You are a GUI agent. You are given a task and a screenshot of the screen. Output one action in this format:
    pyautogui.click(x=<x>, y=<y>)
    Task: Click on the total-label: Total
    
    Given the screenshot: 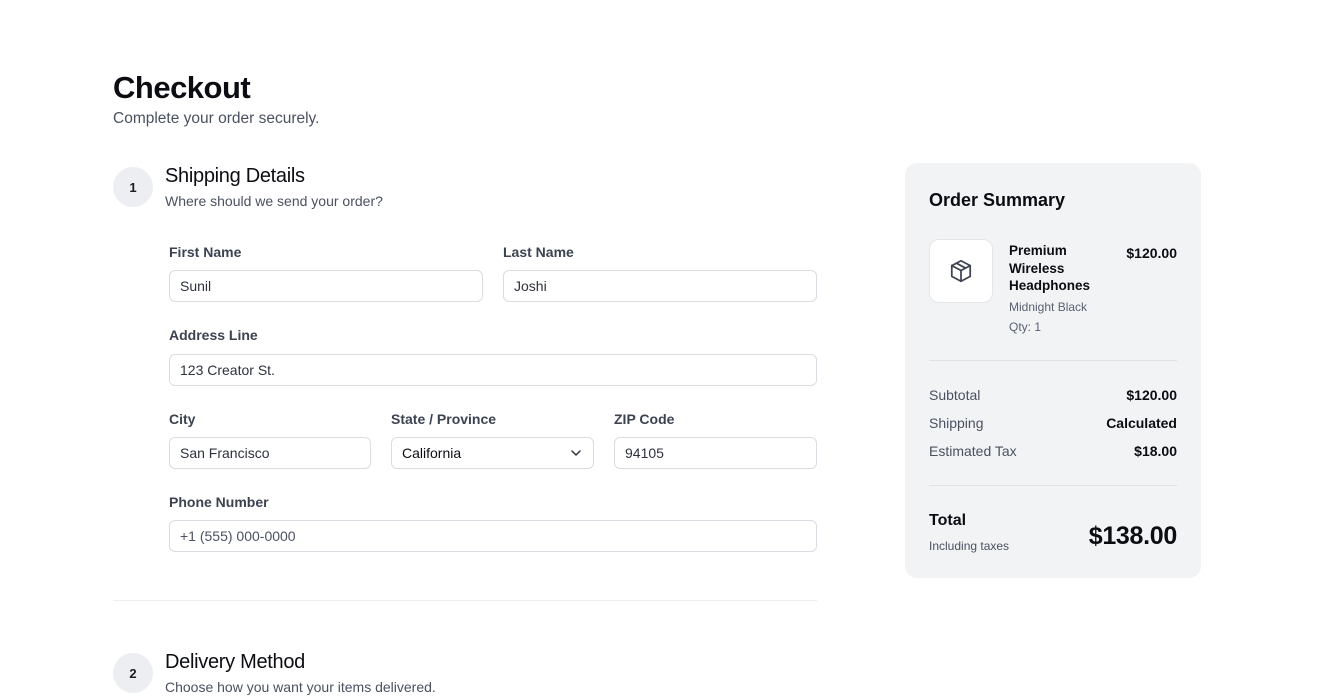 What is the action you would take?
    pyautogui.click(x=948, y=520)
    